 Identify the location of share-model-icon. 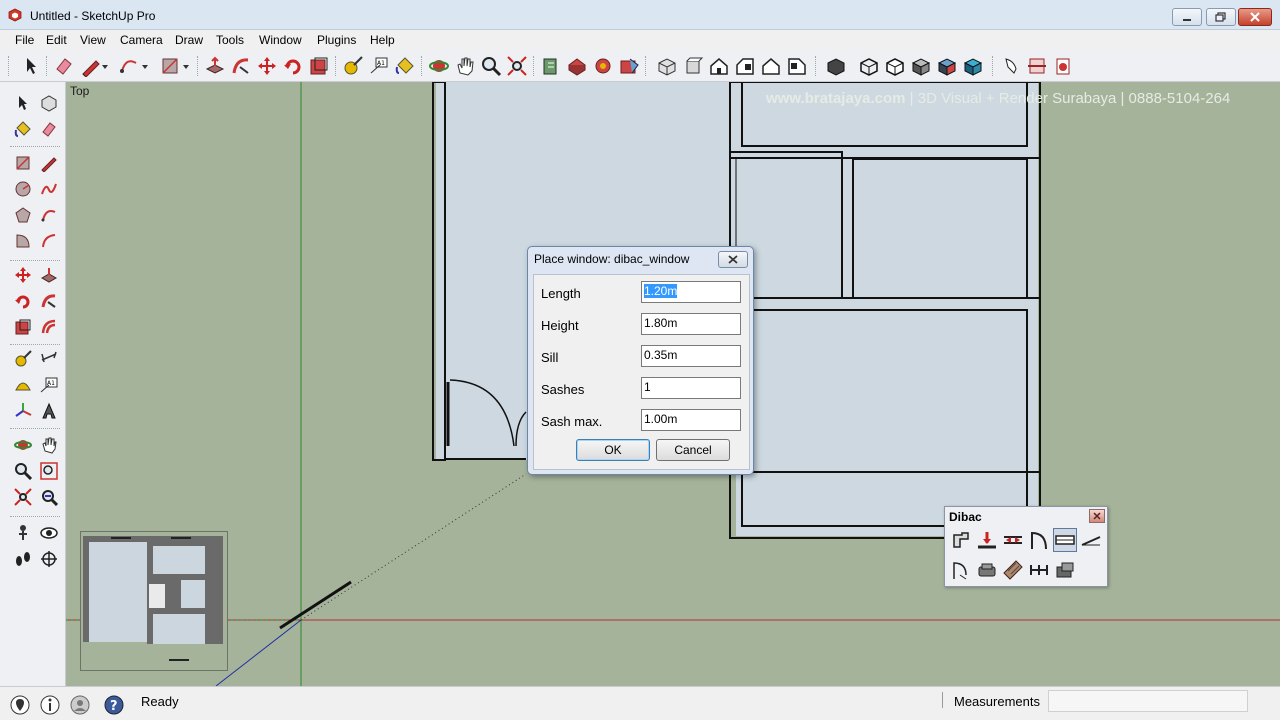
(577, 66).